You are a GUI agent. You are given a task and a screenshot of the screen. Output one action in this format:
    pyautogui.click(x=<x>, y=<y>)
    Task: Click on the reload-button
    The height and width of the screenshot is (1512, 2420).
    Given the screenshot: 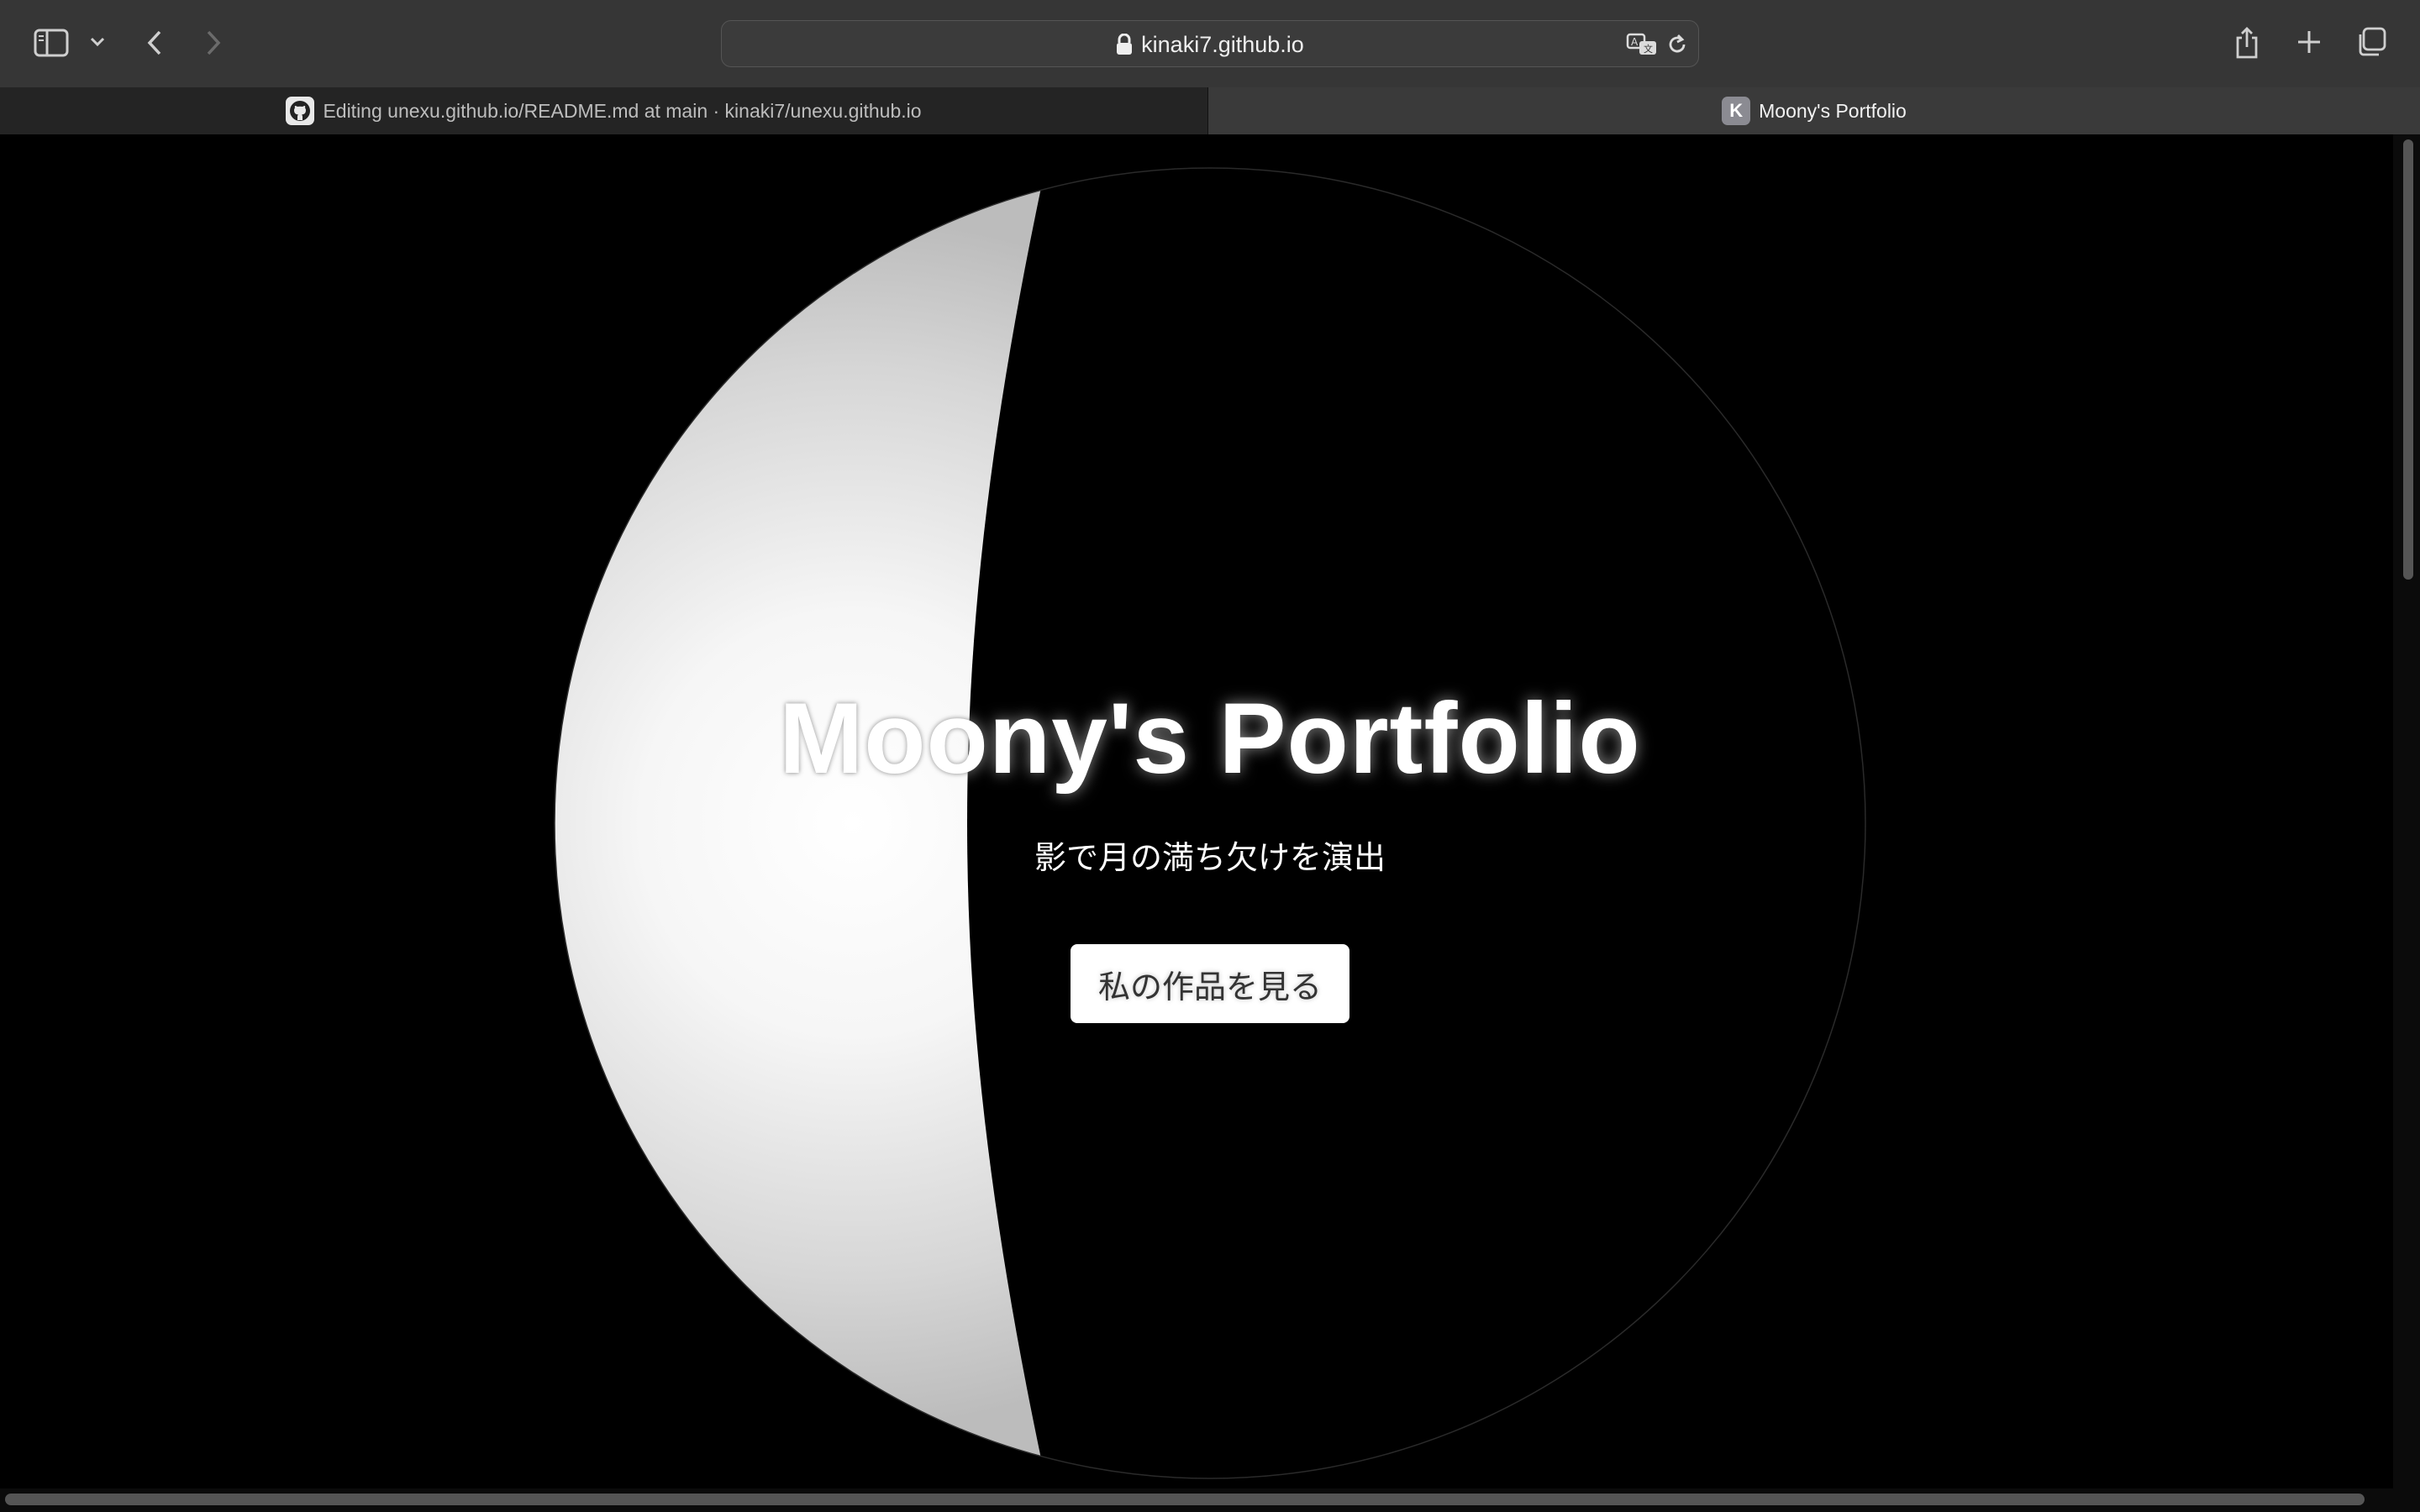 What is the action you would take?
    pyautogui.click(x=1678, y=44)
    